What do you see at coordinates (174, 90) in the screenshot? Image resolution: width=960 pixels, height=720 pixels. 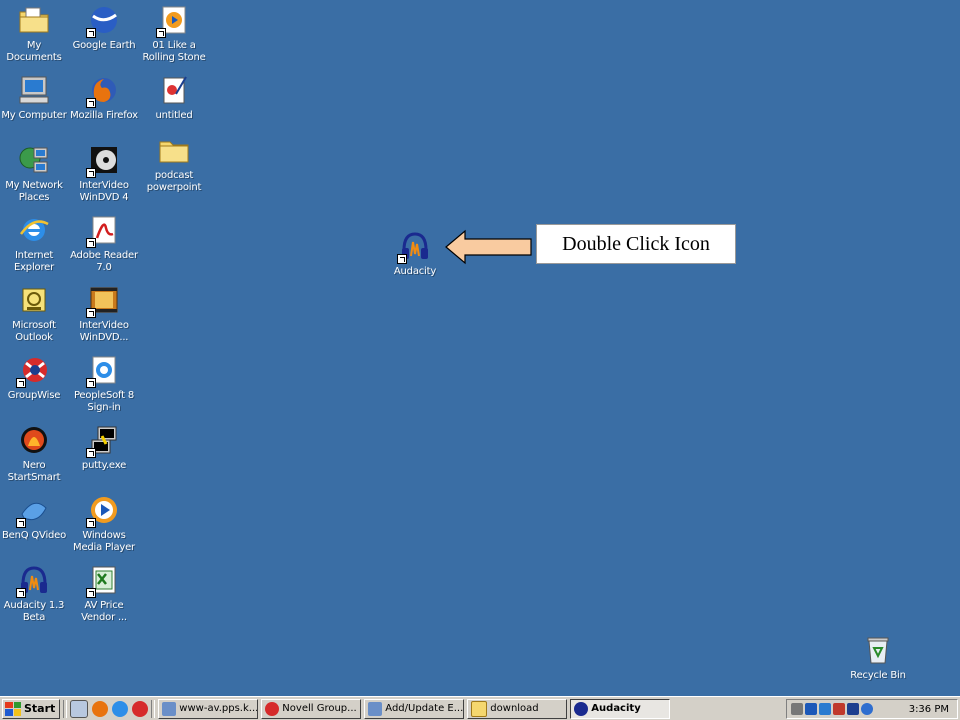 I see `document-icon` at bounding box center [174, 90].